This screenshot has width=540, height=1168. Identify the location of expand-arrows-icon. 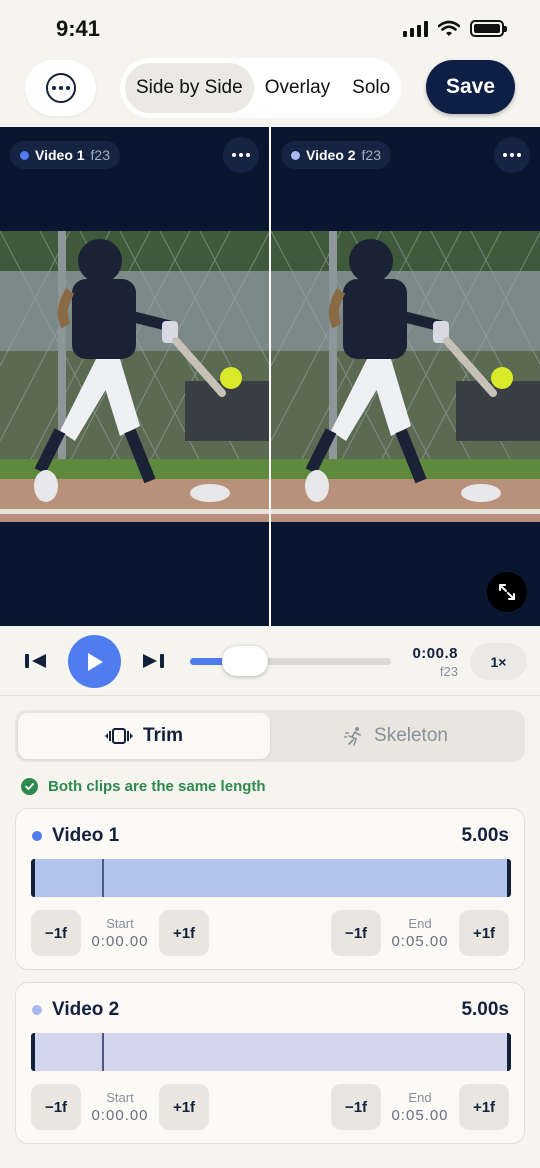
(507, 592).